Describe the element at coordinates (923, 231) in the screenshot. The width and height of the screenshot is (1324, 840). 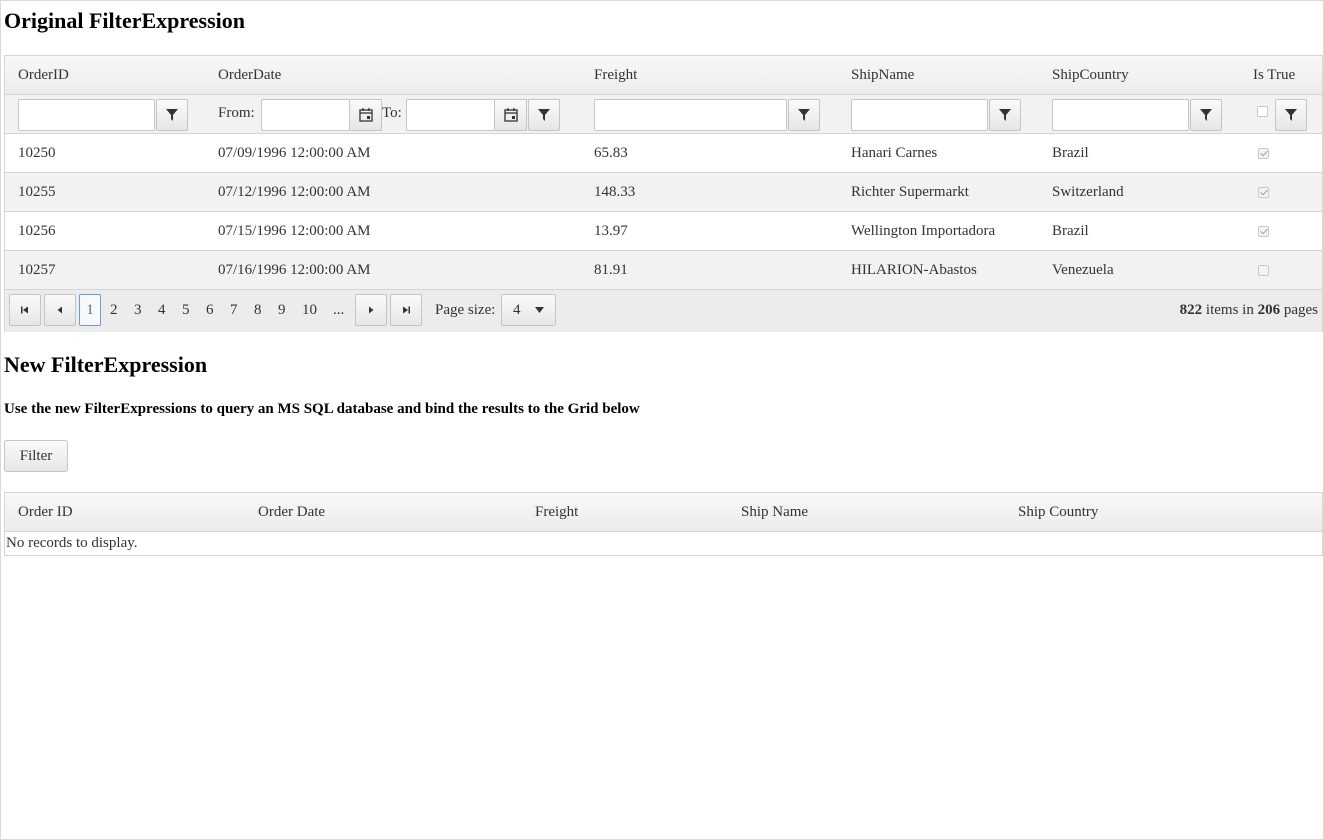
I see `cell-shipname: Wellington Importadora` at that location.